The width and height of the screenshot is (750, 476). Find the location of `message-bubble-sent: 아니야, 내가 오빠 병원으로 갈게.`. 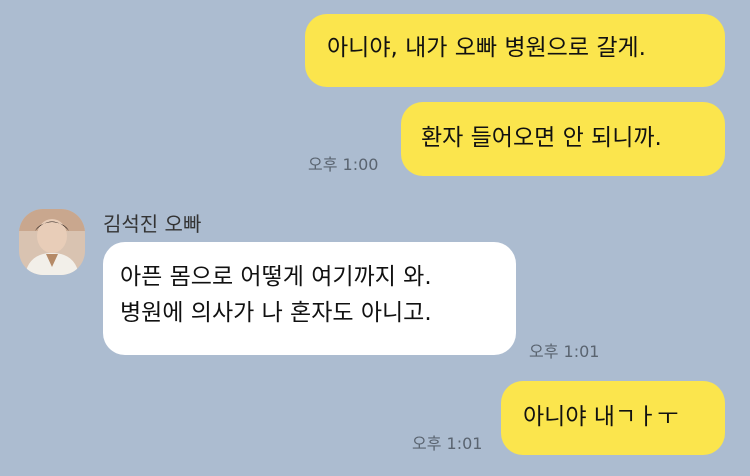

message-bubble-sent: 아니야, 내가 오빠 병원으로 갈게. is located at coordinates (515, 50).